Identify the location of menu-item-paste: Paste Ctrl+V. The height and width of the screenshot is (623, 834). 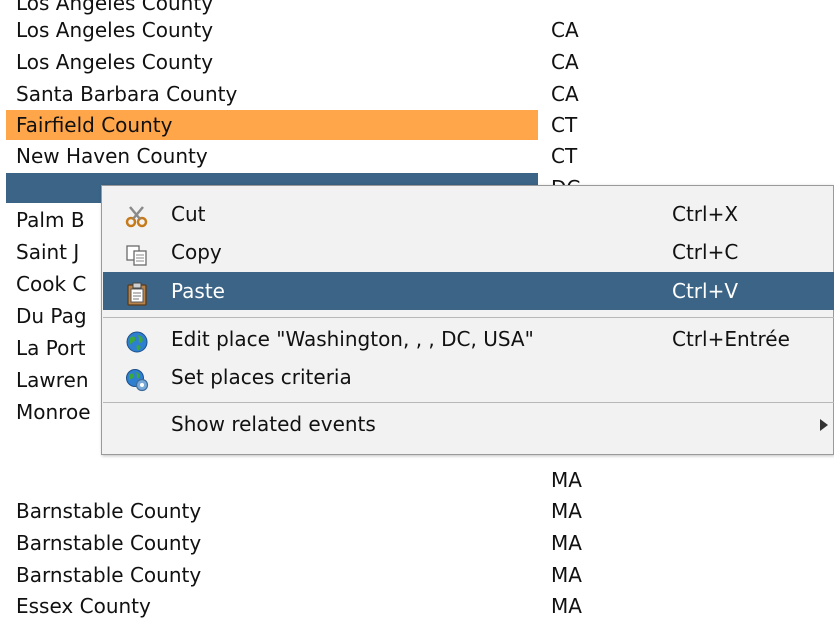
(468, 291).